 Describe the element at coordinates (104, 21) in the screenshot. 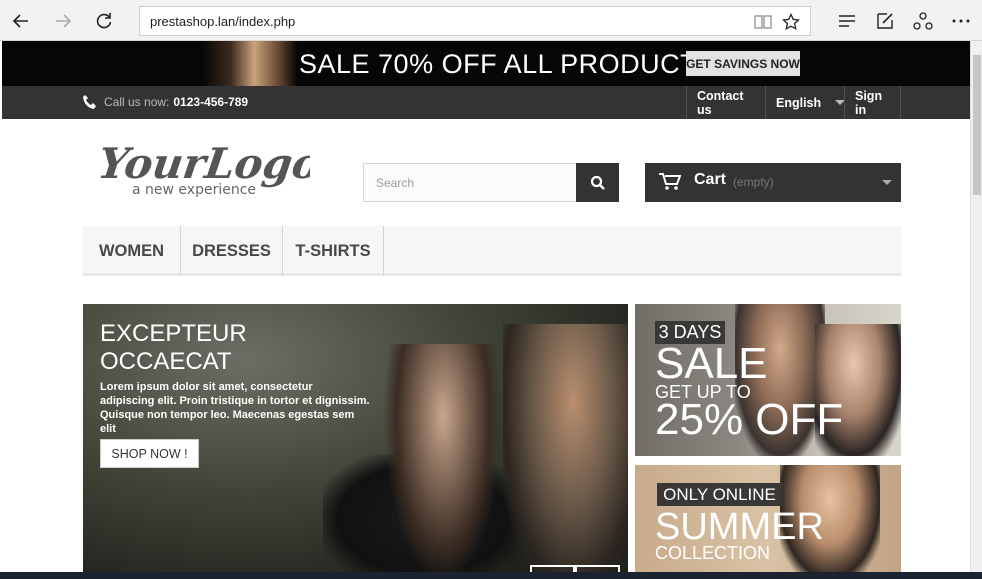

I see `refresh-icon` at that location.